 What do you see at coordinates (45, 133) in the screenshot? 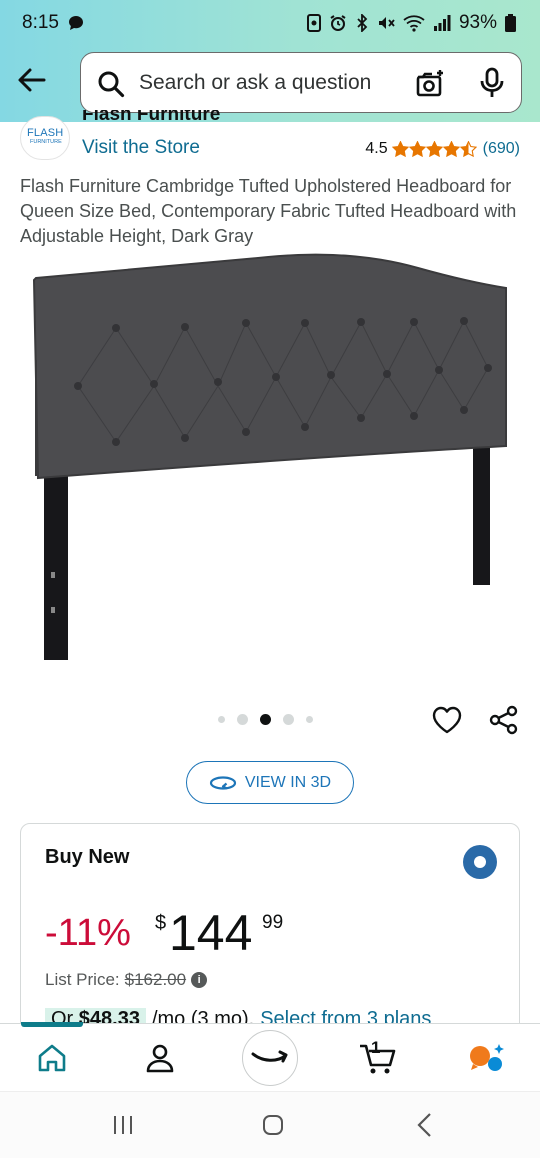
I see `brand-logo-text: FLASH` at bounding box center [45, 133].